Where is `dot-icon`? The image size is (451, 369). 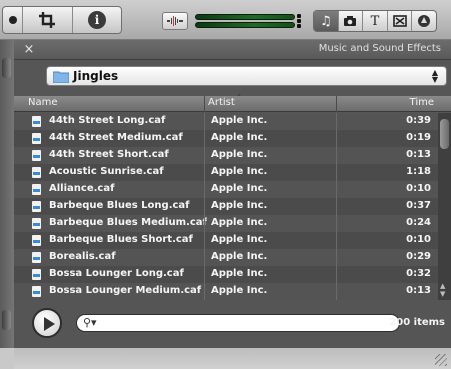
dot-icon is located at coordinates (12, 20).